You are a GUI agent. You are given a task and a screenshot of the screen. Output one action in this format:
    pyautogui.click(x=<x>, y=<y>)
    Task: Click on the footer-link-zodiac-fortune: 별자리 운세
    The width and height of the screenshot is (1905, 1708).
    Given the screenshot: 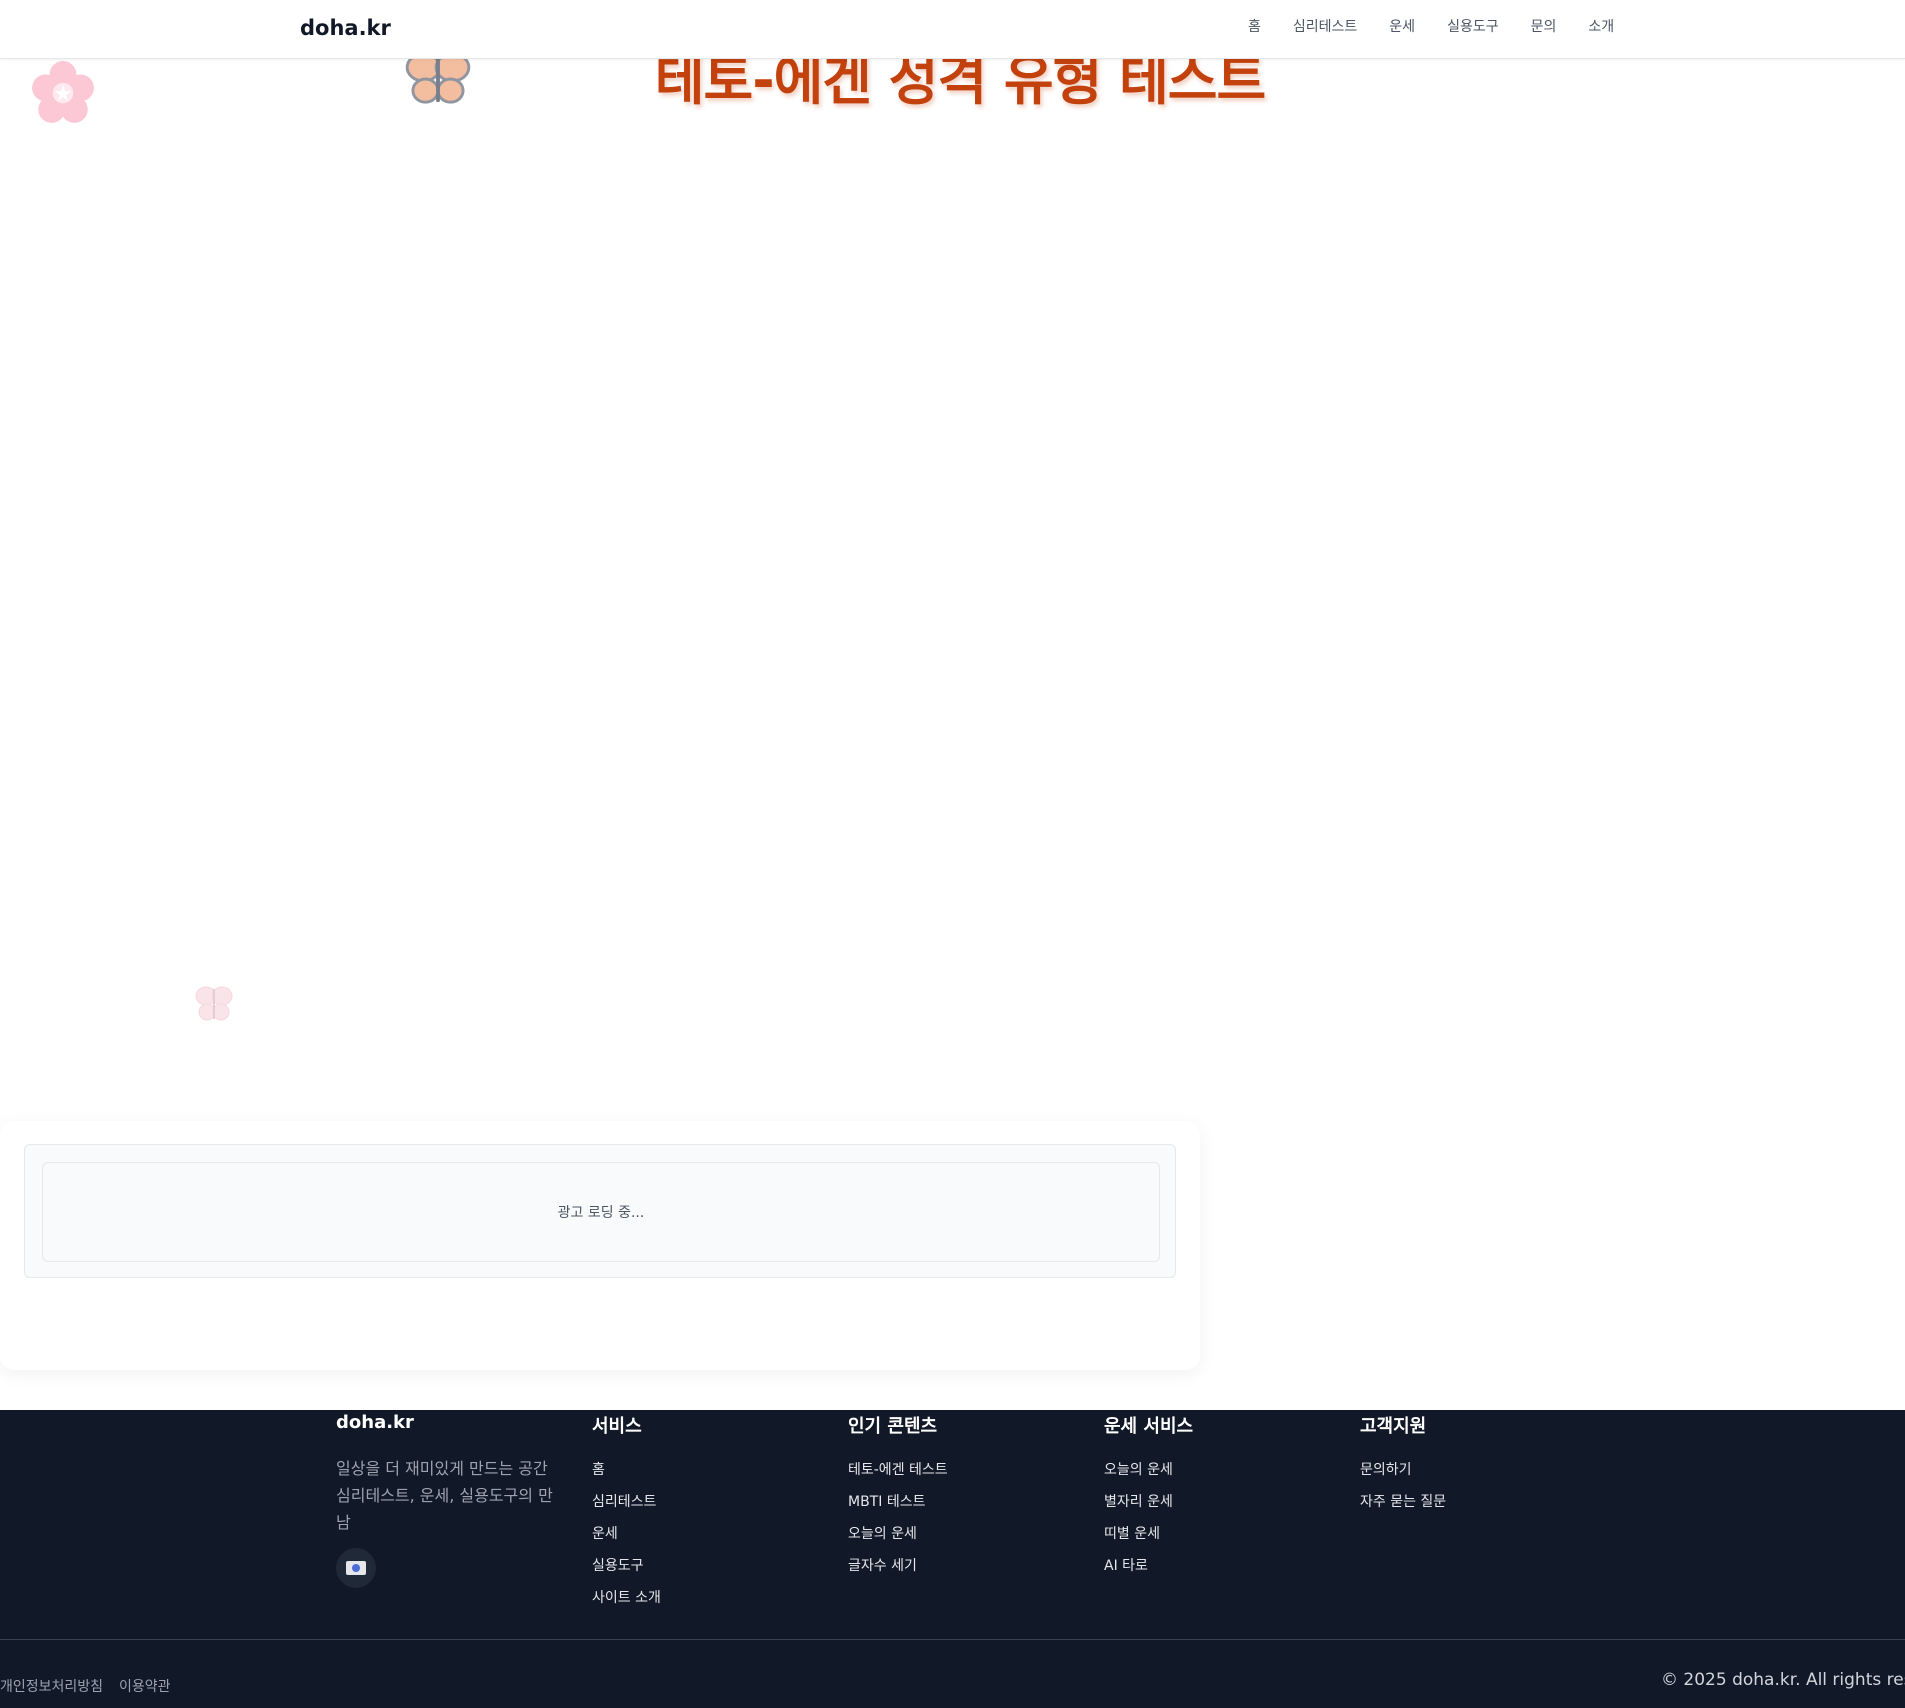 What is the action you would take?
    pyautogui.click(x=1138, y=1502)
    